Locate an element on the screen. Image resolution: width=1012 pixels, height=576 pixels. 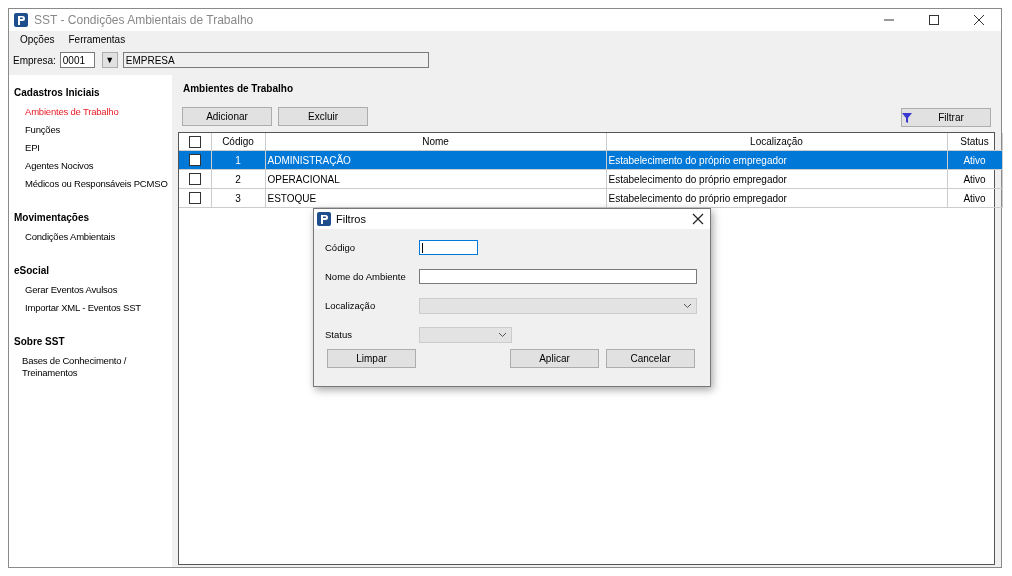
dialog-title: Filtros is located at coordinates (351, 219).